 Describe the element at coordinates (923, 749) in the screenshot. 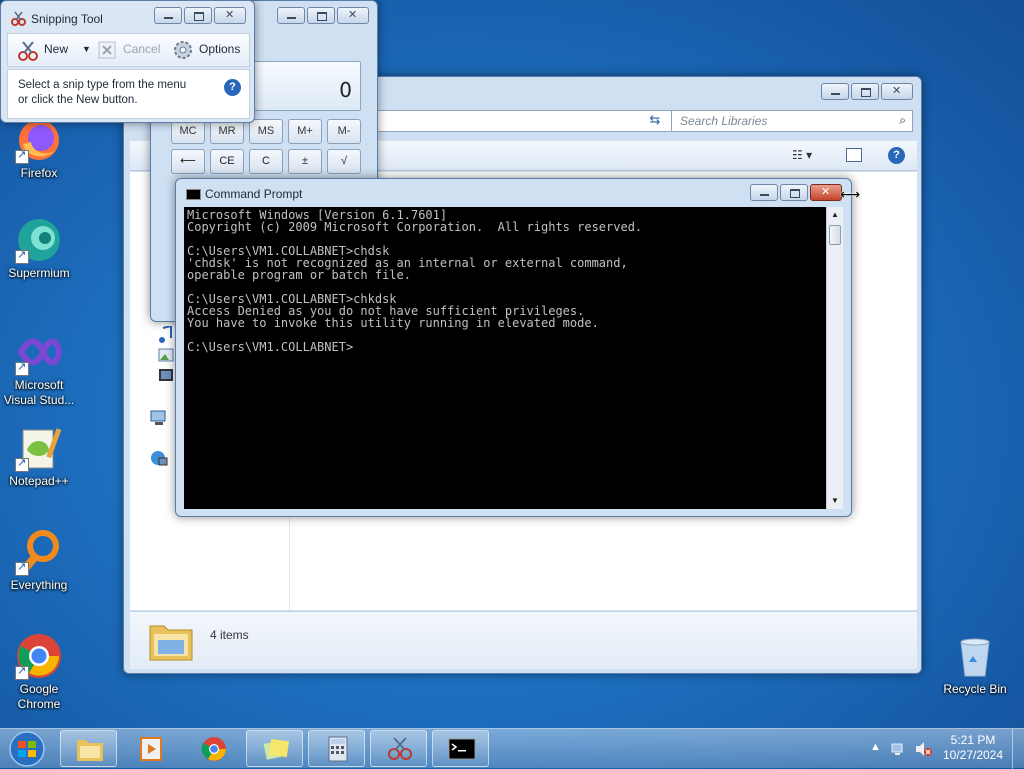

I see `volume-muted-icon` at that location.